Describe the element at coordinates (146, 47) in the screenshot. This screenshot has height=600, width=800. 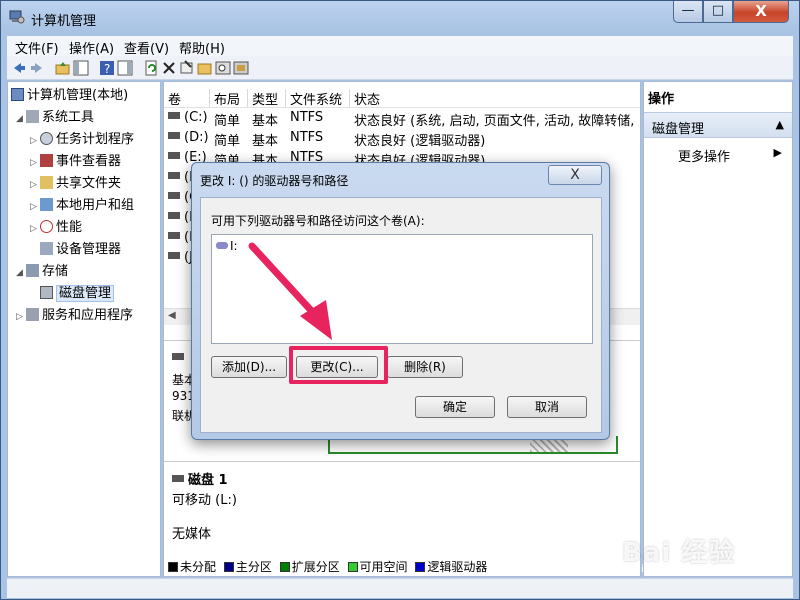
I see `menu-view: 查看(V)` at that location.